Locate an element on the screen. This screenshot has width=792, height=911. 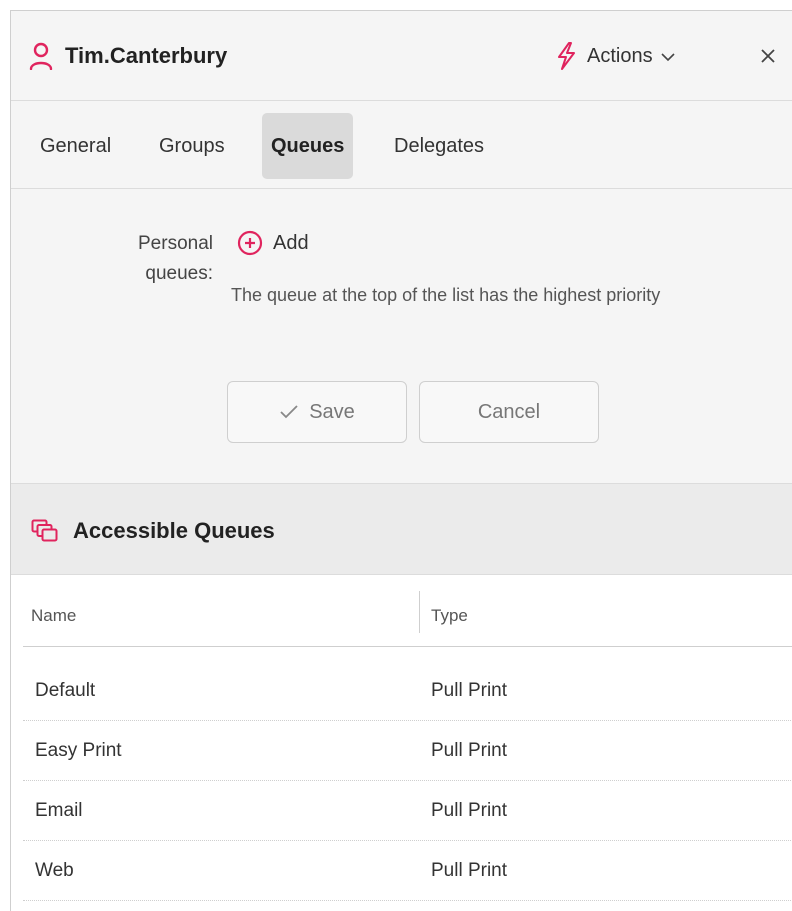
queues-icon is located at coordinates (44, 530).